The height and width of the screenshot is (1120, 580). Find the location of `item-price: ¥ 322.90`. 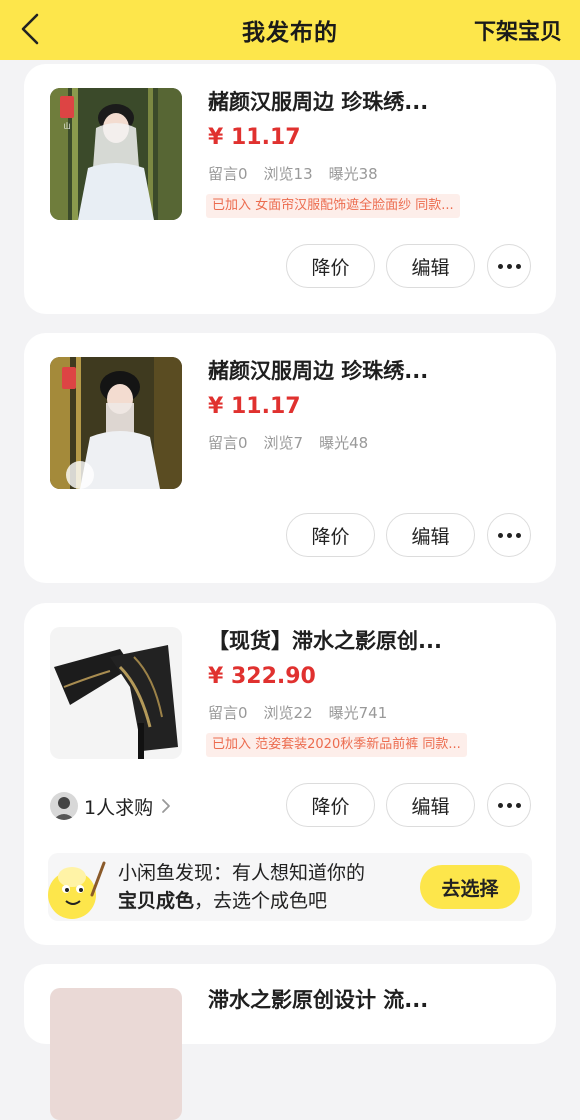

item-price: ¥ 322.90 is located at coordinates (262, 676).